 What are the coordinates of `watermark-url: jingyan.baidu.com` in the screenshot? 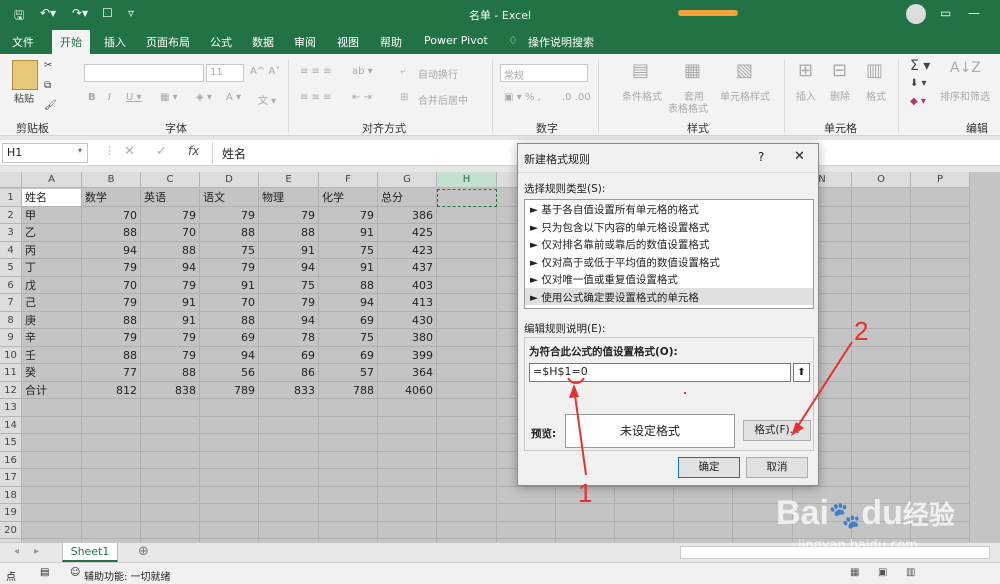 It's located at (858, 545).